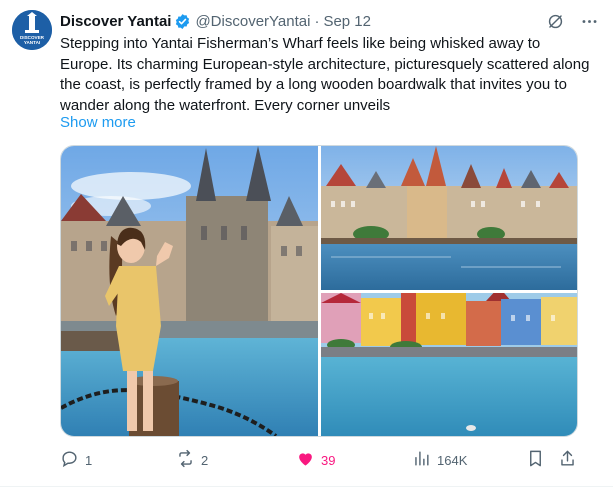  What do you see at coordinates (69, 460) in the screenshot?
I see `reply-icon` at bounding box center [69, 460].